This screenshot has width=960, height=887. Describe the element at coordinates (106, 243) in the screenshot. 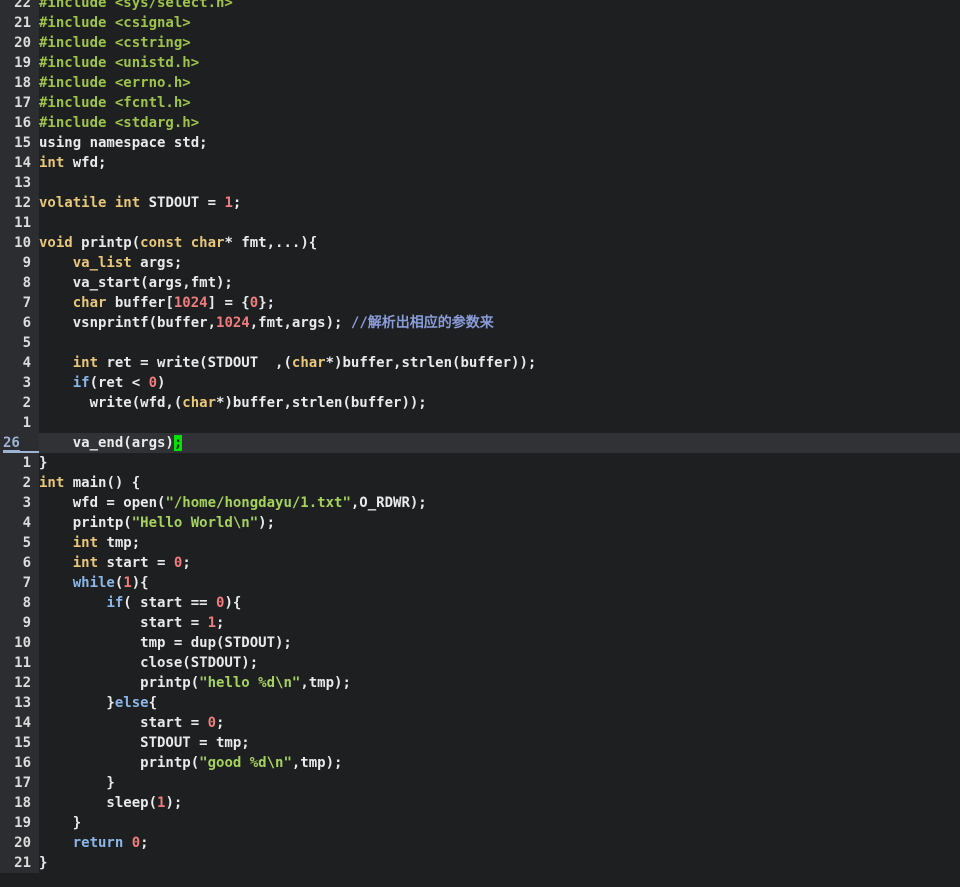

I see `code-token: printp(` at that location.